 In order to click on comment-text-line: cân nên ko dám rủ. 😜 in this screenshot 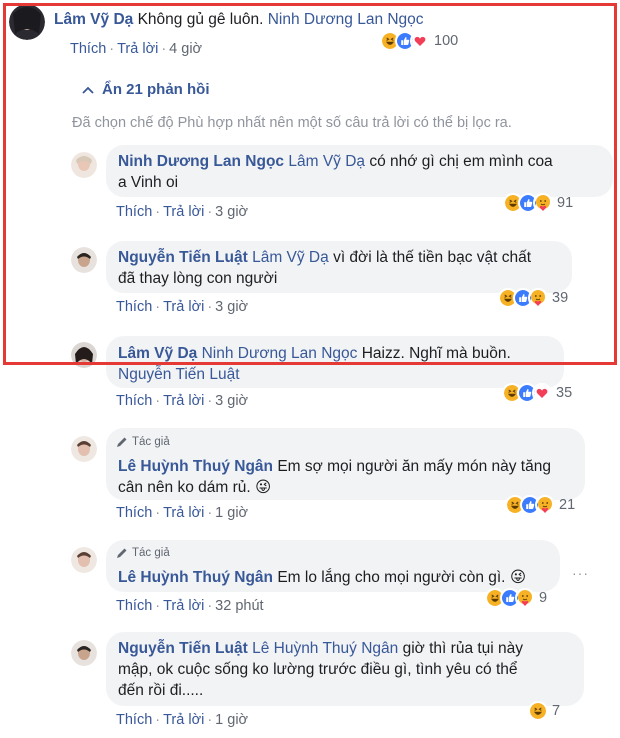, I will do `click(195, 487)`.